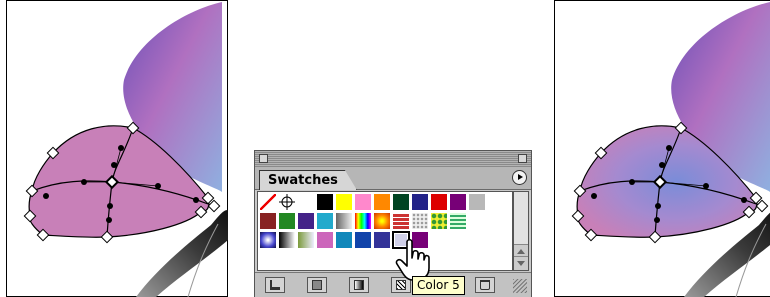 Image resolution: width=770 pixels, height=297 pixels. I want to click on scrollbar, so click(521, 231).